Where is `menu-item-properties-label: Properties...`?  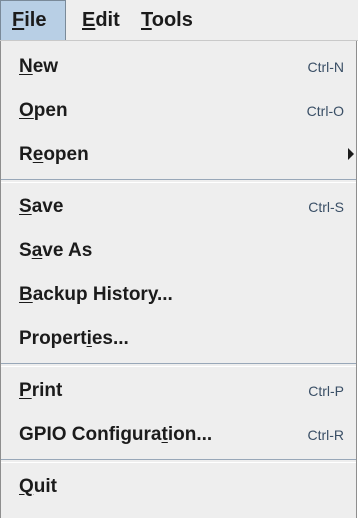 menu-item-properties-label: Properties... is located at coordinates (74, 338).